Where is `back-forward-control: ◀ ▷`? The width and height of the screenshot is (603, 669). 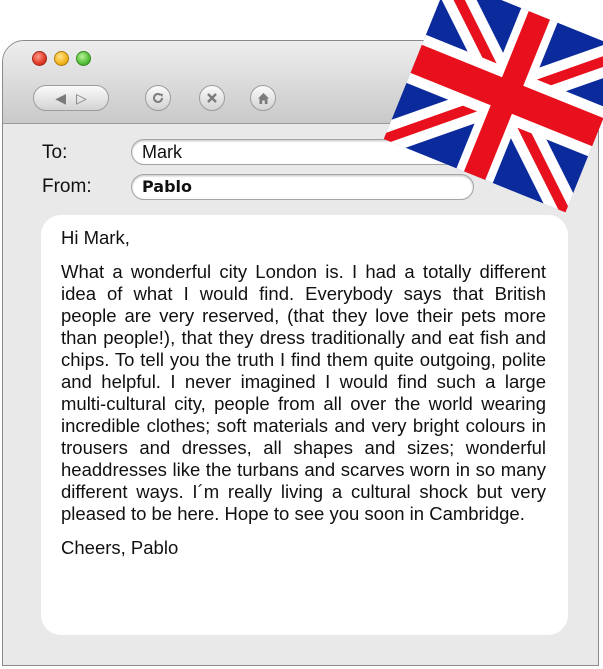
back-forward-control: ◀ ▷ is located at coordinates (71, 98).